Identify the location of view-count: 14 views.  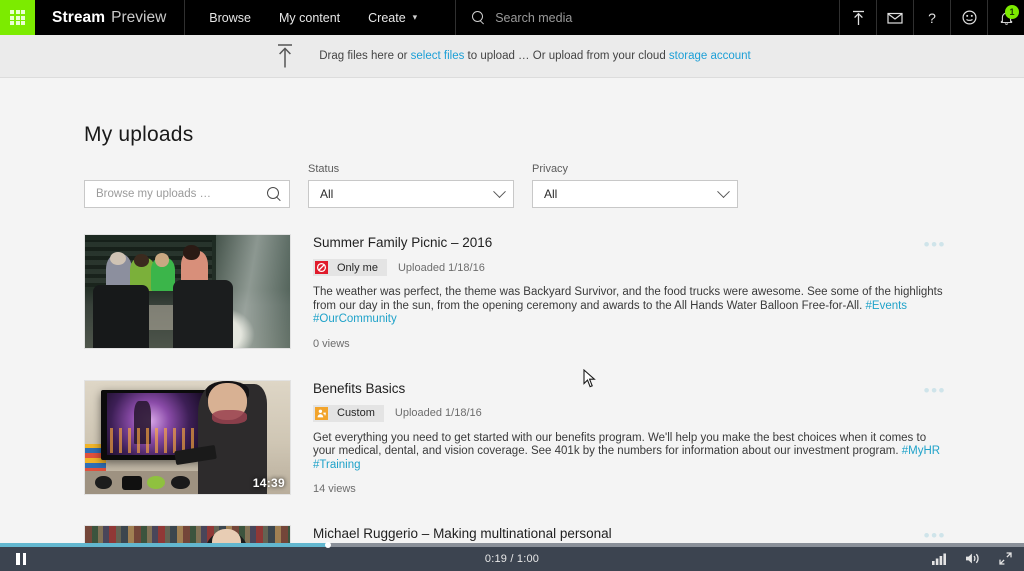
(334, 489).